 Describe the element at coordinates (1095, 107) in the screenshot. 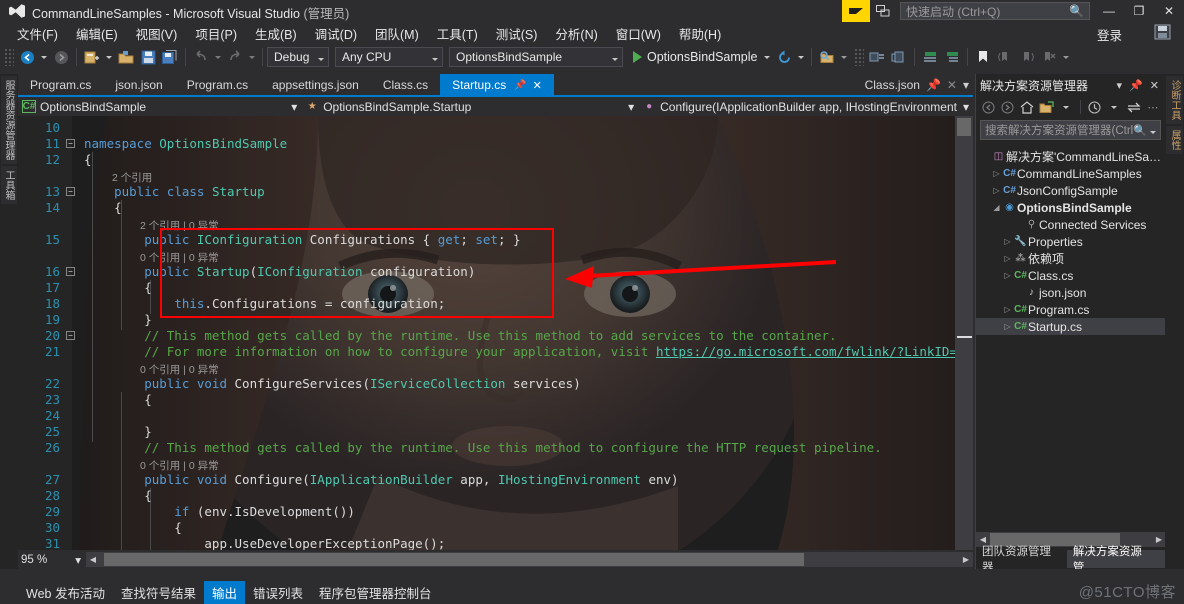

I see `pending-changes-icon` at that location.